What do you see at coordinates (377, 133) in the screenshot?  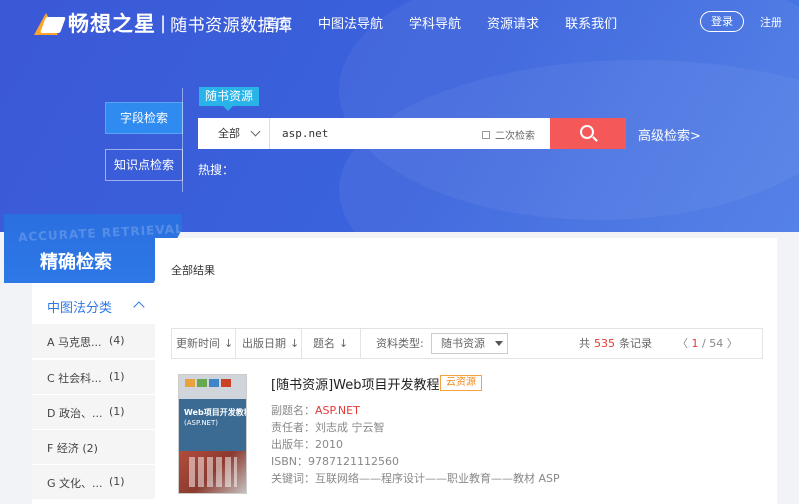 I see `search-input` at bounding box center [377, 133].